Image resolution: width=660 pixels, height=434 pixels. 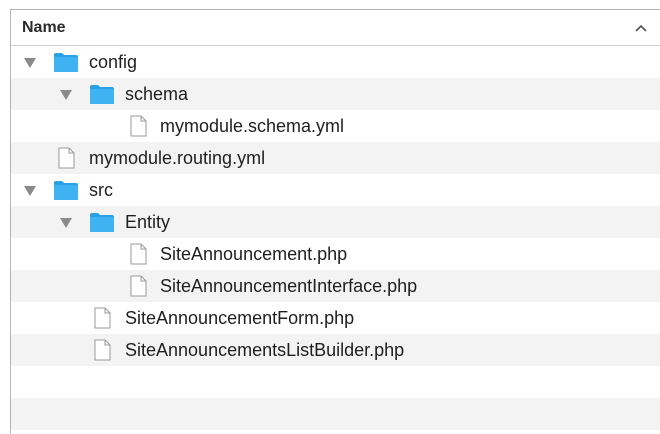 What do you see at coordinates (265, 350) in the screenshot?
I see `tree-row-label: SiteAnnouncementsListBuilder.php` at bounding box center [265, 350].